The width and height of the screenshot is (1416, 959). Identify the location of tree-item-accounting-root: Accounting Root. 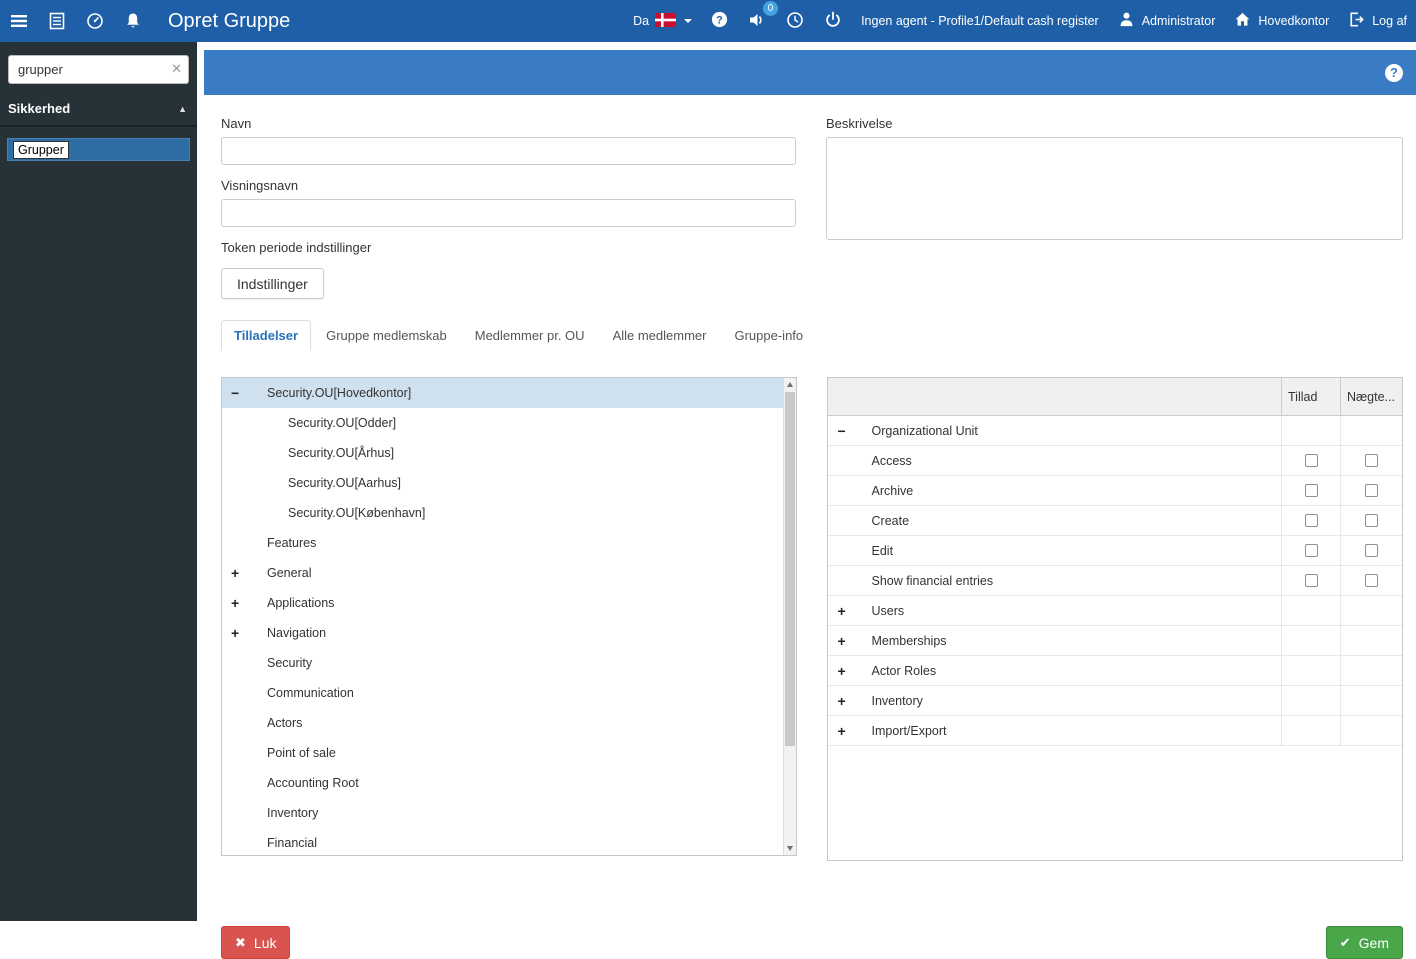
(502, 783).